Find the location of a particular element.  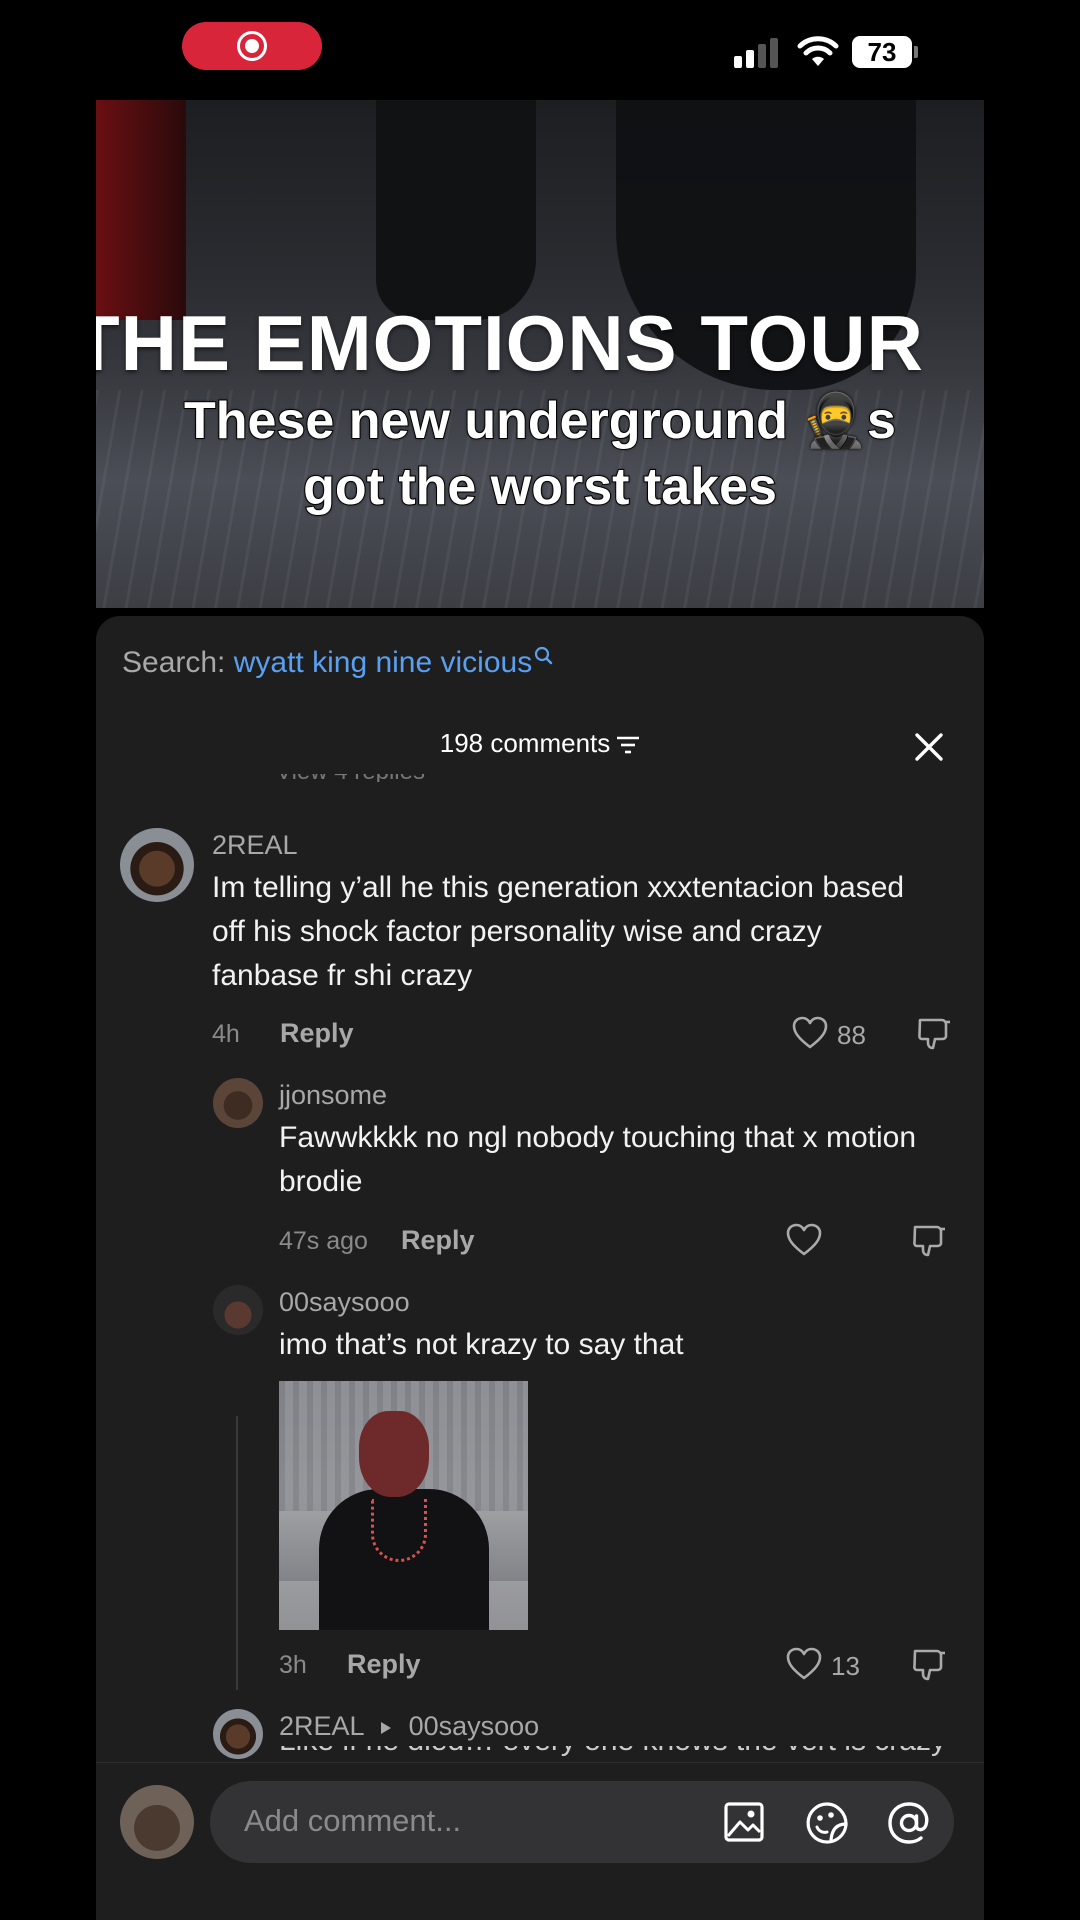

comments-count: 198 comments is located at coordinates (525, 743).